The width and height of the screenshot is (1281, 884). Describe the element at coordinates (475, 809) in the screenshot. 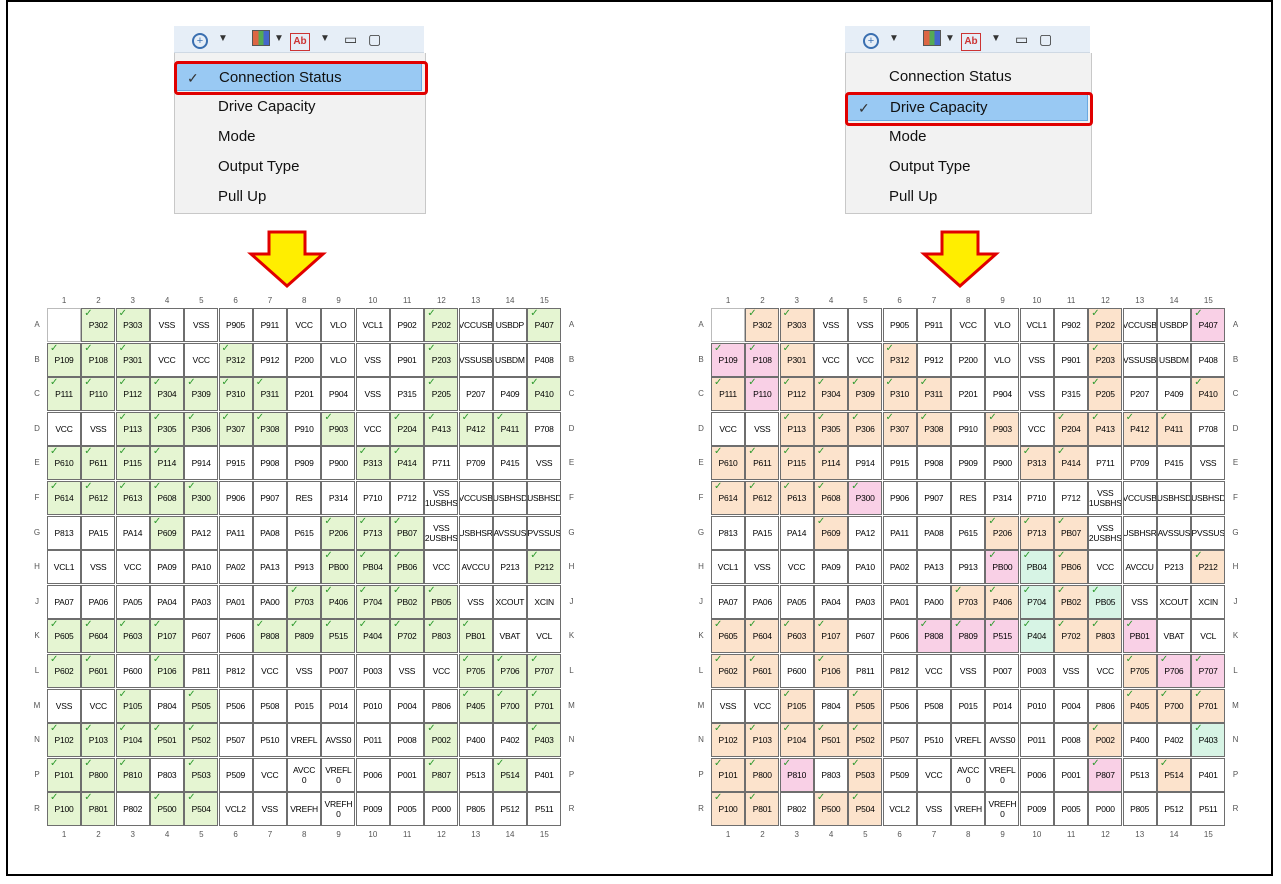

I see `pin-cell: P805` at that location.